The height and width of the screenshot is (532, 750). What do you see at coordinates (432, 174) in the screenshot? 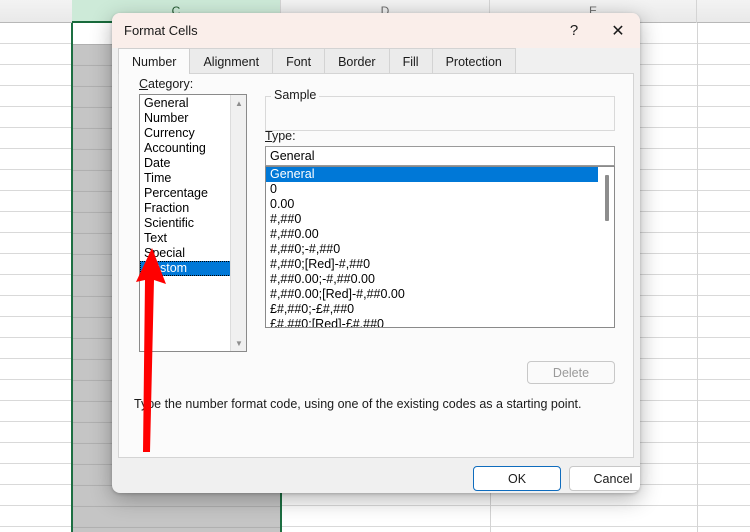
I see `type-item: General` at bounding box center [432, 174].